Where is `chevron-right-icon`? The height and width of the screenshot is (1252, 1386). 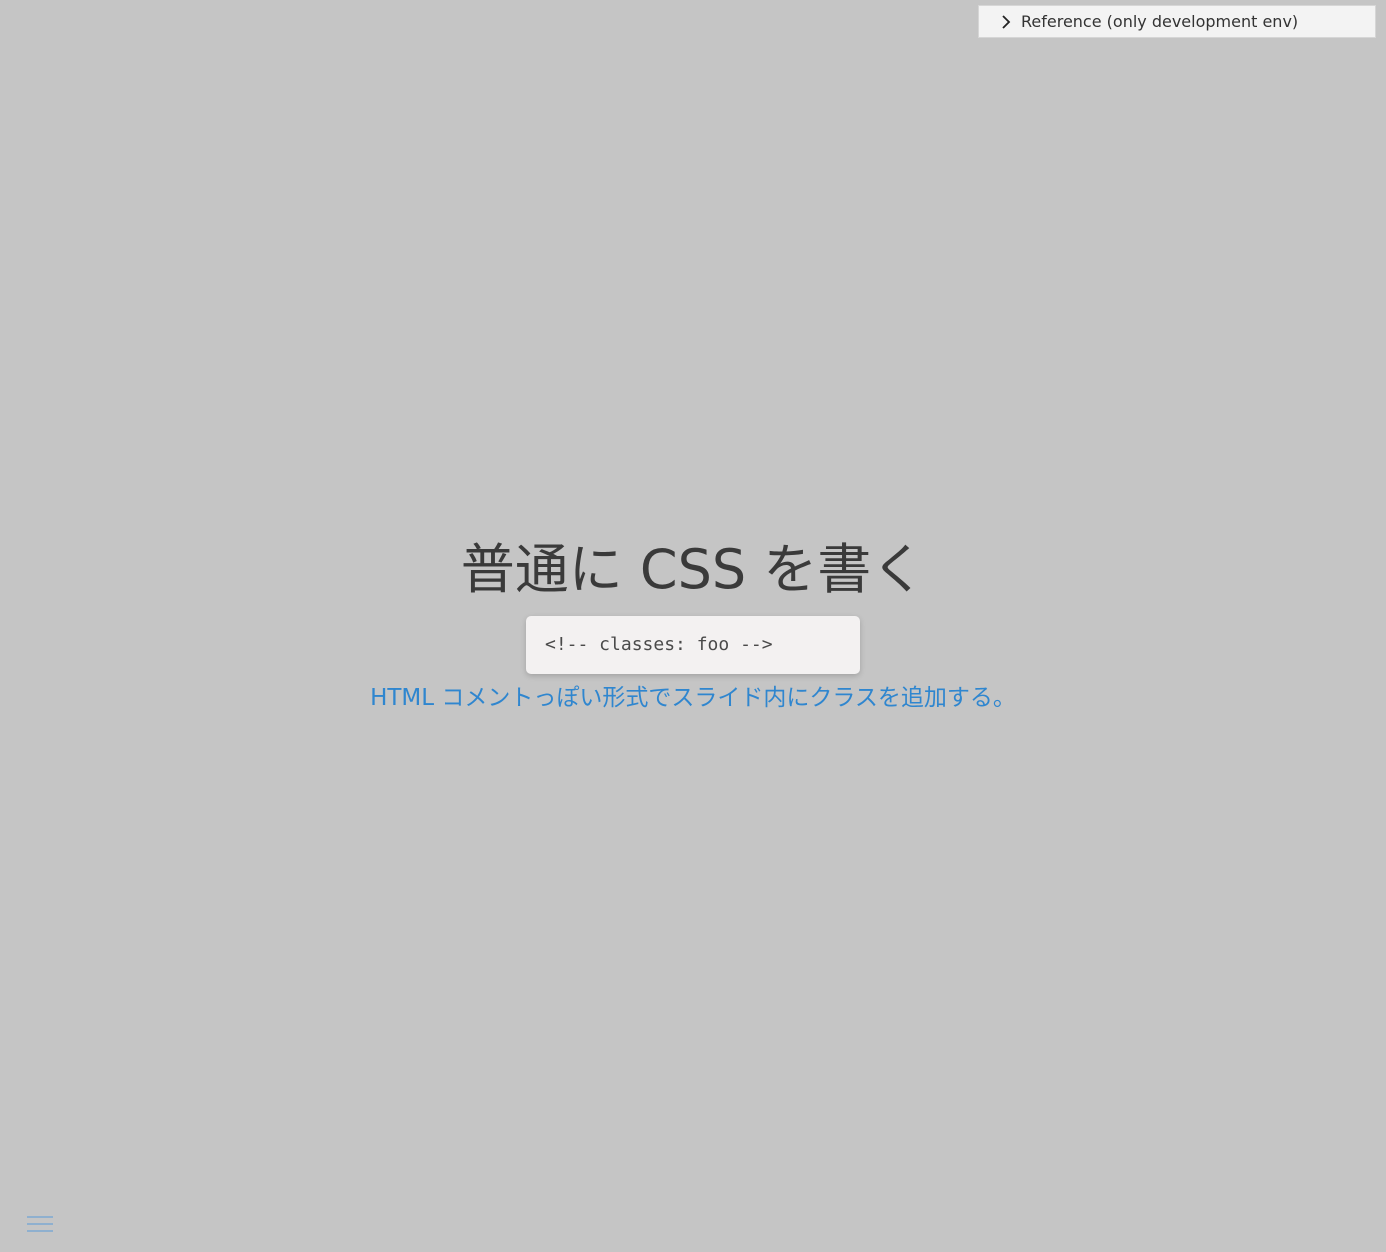 chevron-right-icon is located at coordinates (1006, 21).